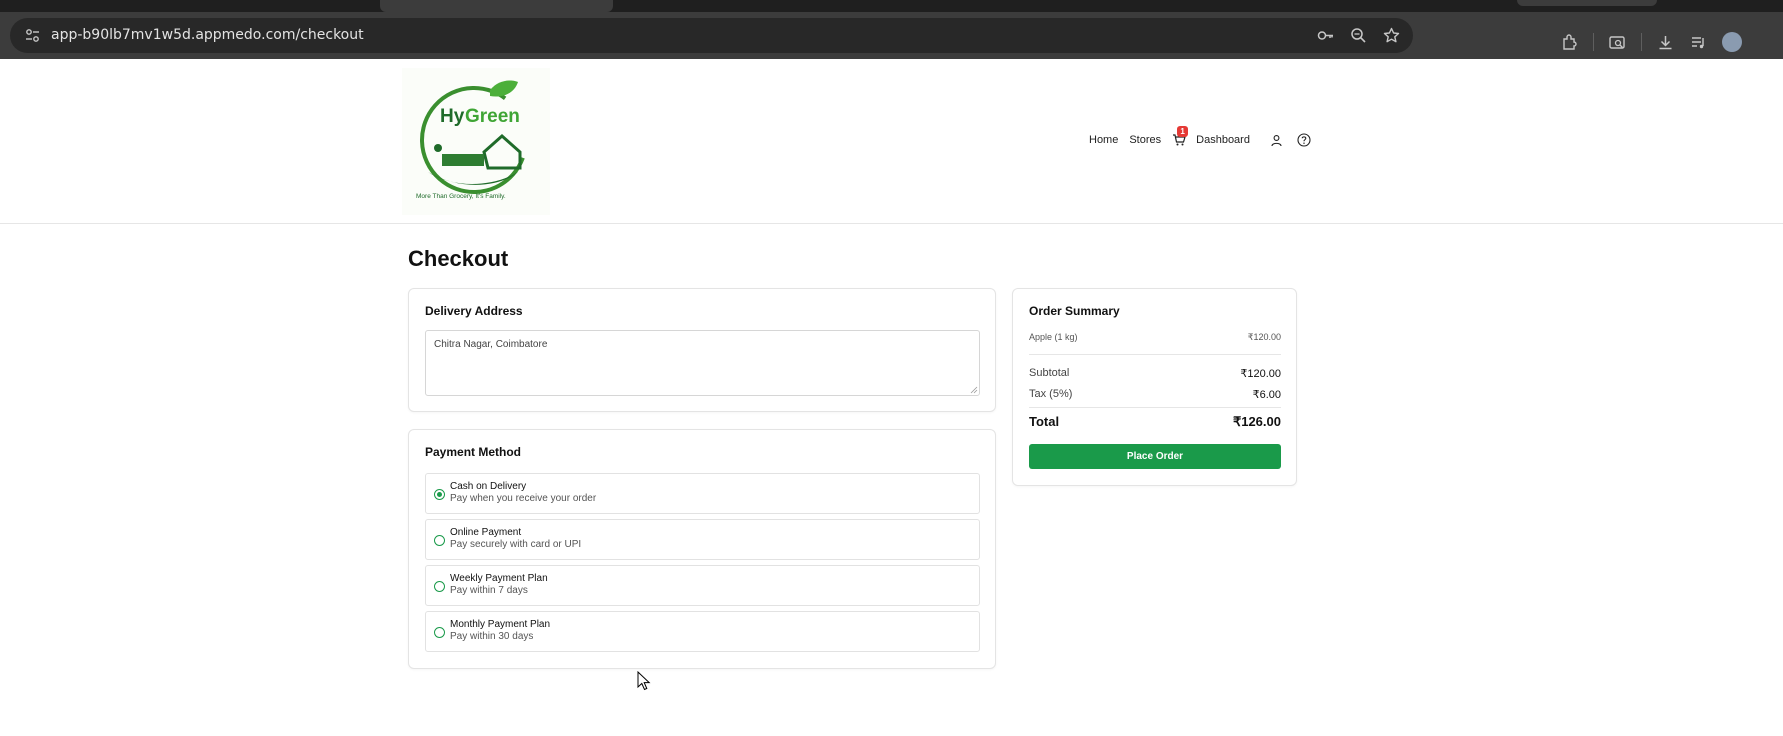 The width and height of the screenshot is (1783, 736). Describe the element at coordinates (500, 624) in the screenshot. I see `payment-option-title: Monthly Payment Plan` at that location.